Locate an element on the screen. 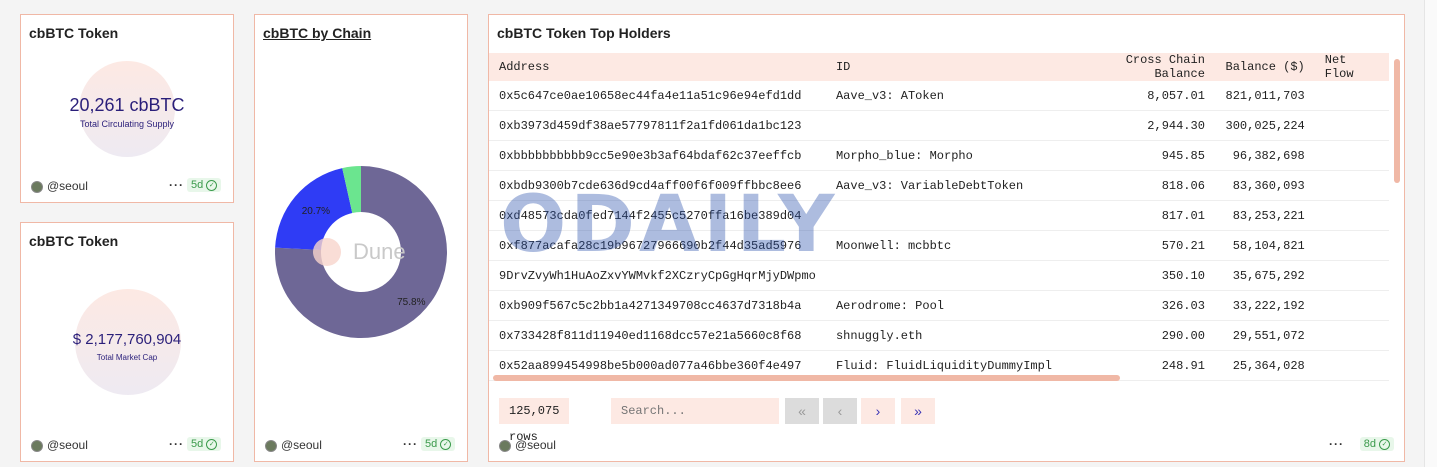 This screenshot has height=467, width=1437. first-page-icon: « is located at coordinates (802, 411).